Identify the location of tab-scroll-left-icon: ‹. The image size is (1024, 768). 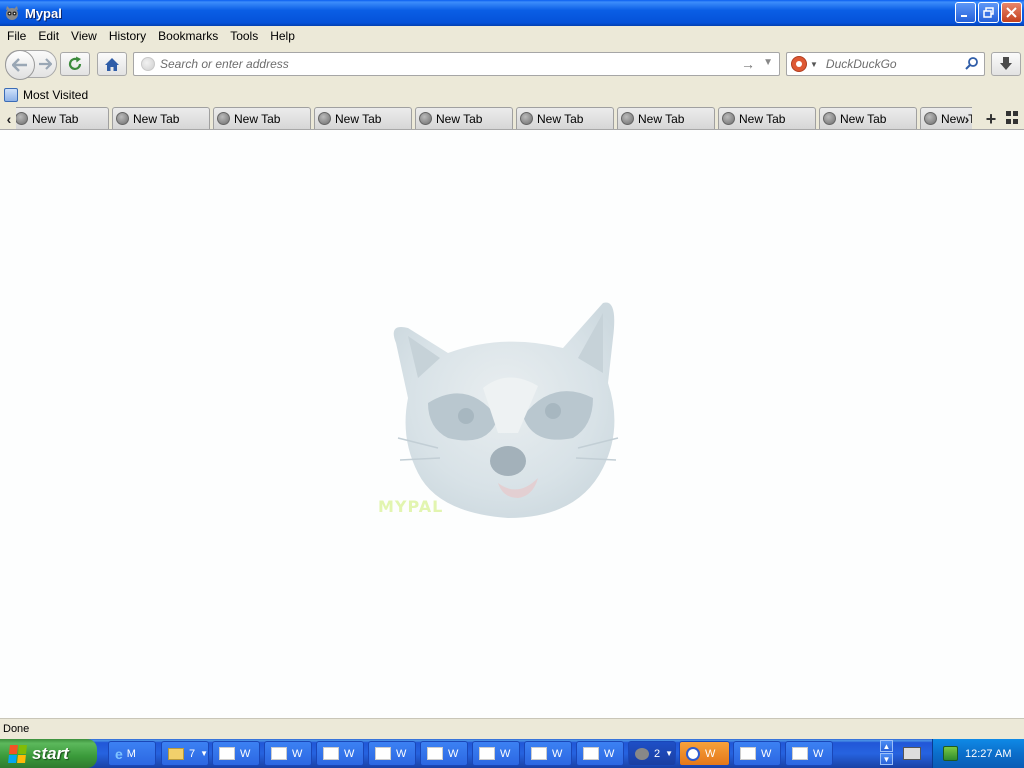
(9, 119).